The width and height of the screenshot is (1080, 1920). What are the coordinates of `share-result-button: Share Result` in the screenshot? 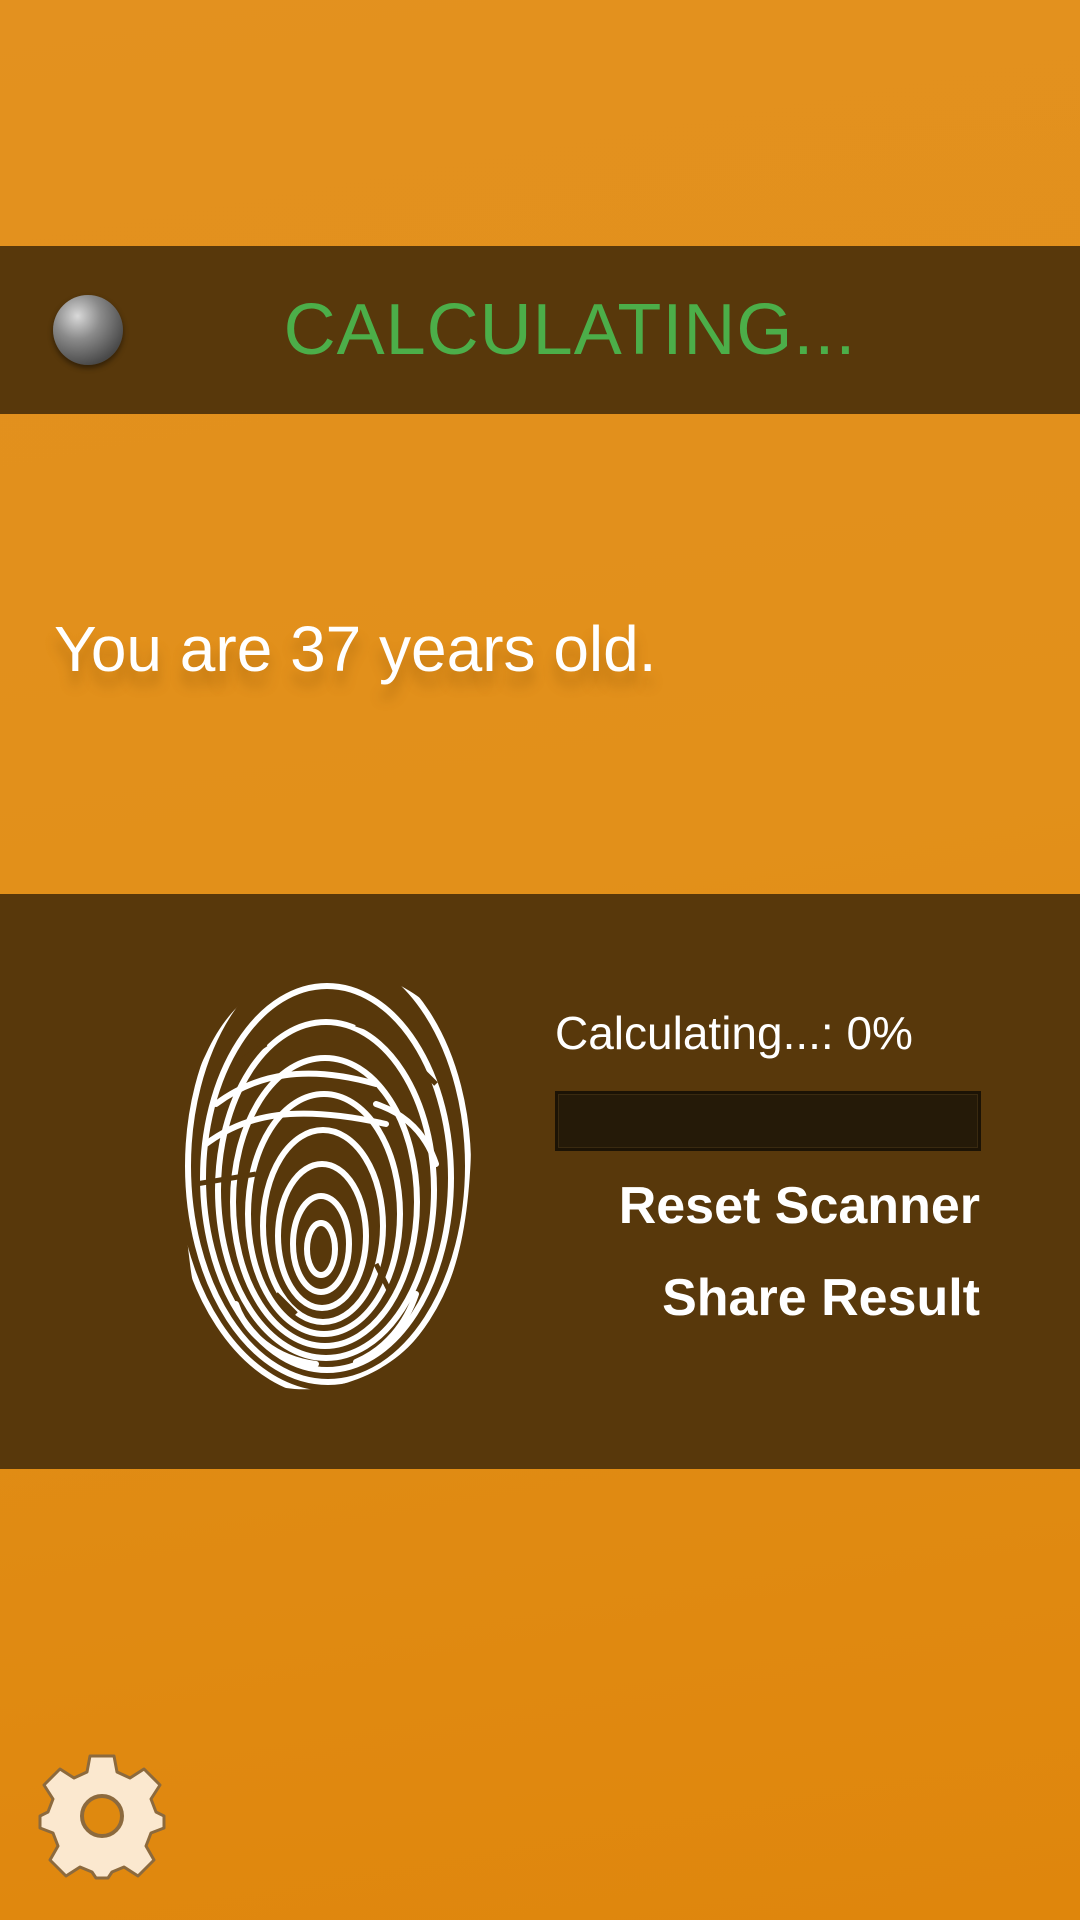 It's located at (821, 1298).